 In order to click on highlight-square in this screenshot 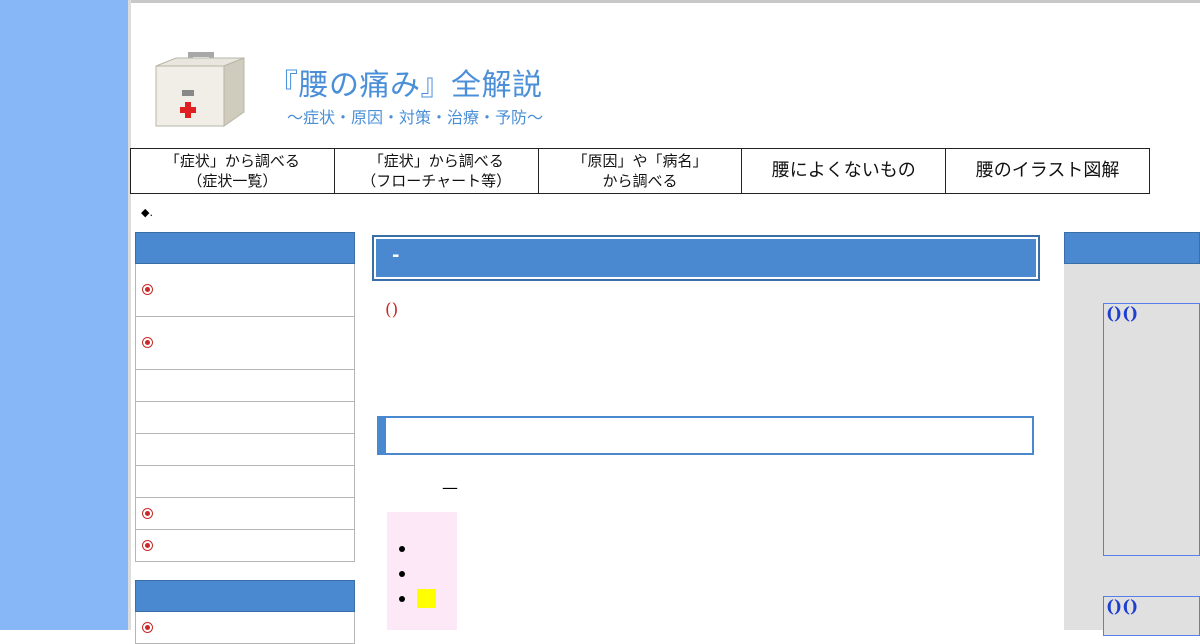, I will do `click(426, 598)`.